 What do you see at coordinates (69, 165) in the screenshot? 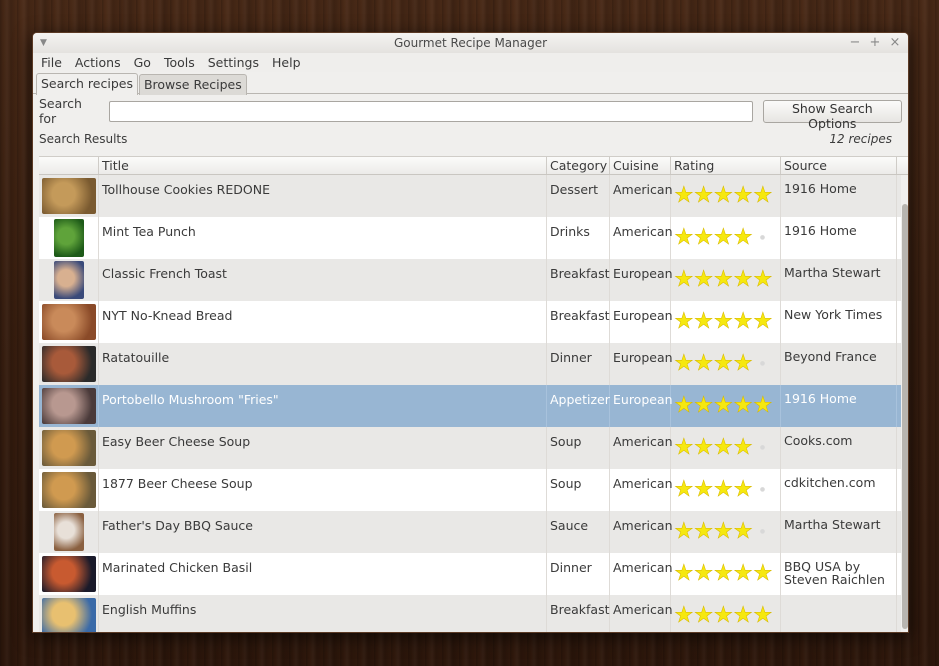
I see `column-header-image` at bounding box center [69, 165].